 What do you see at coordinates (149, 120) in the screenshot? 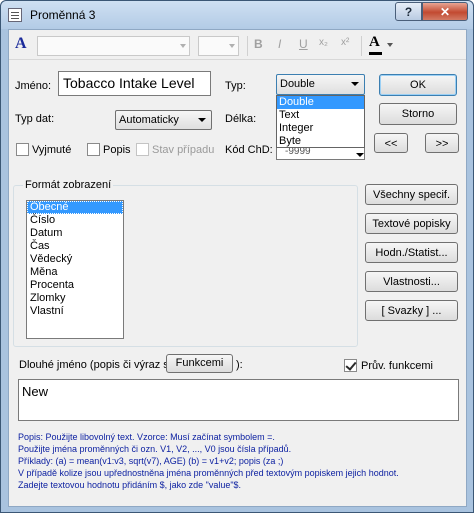
I see `data-type-value: Automaticky` at bounding box center [149, 120].